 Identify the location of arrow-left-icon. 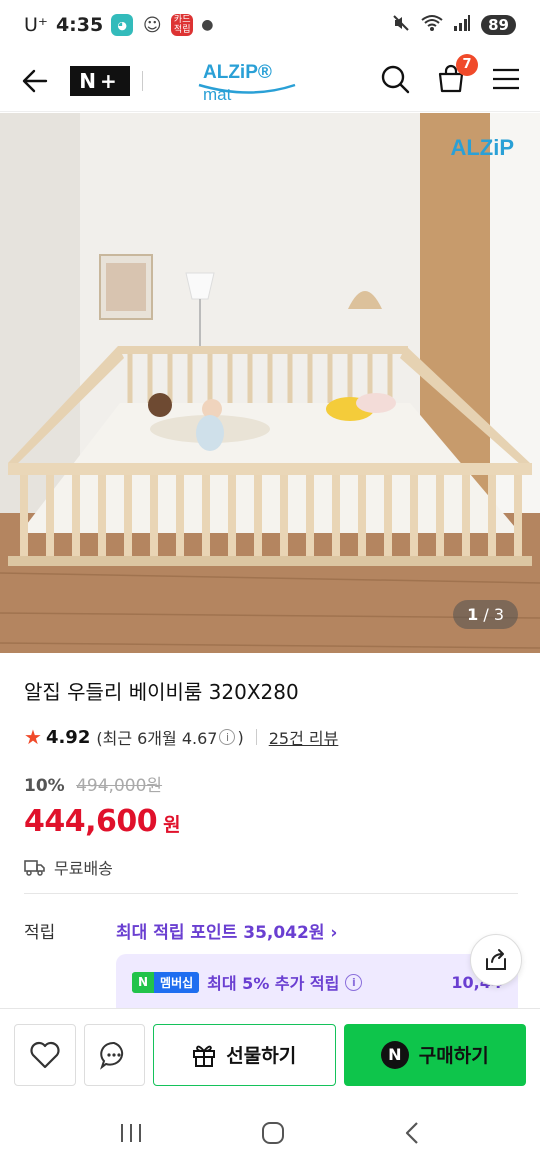
(35, 80).